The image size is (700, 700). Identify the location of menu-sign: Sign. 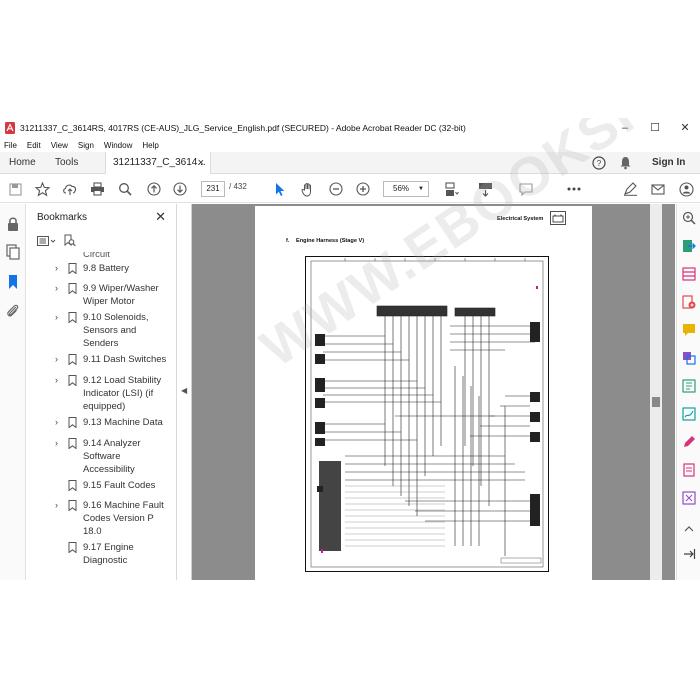
(86, 145).